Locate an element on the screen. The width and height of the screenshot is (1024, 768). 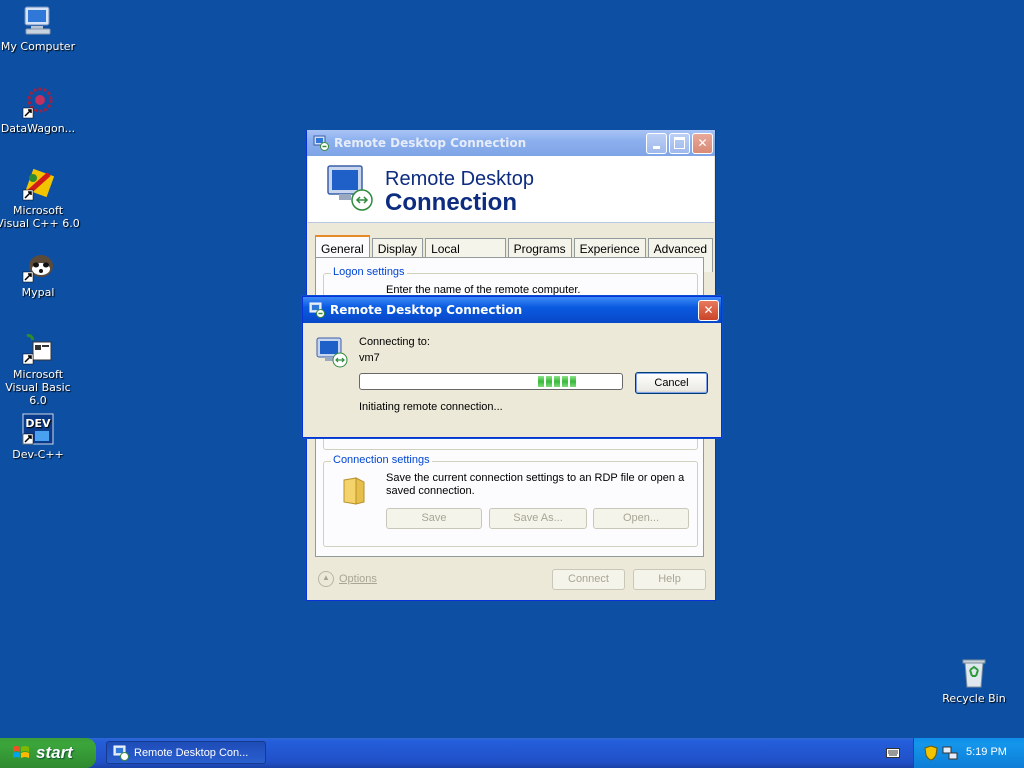
main-window-titlebar: Remote Desktop Connection ✕ is located at coordinates (511, 143).